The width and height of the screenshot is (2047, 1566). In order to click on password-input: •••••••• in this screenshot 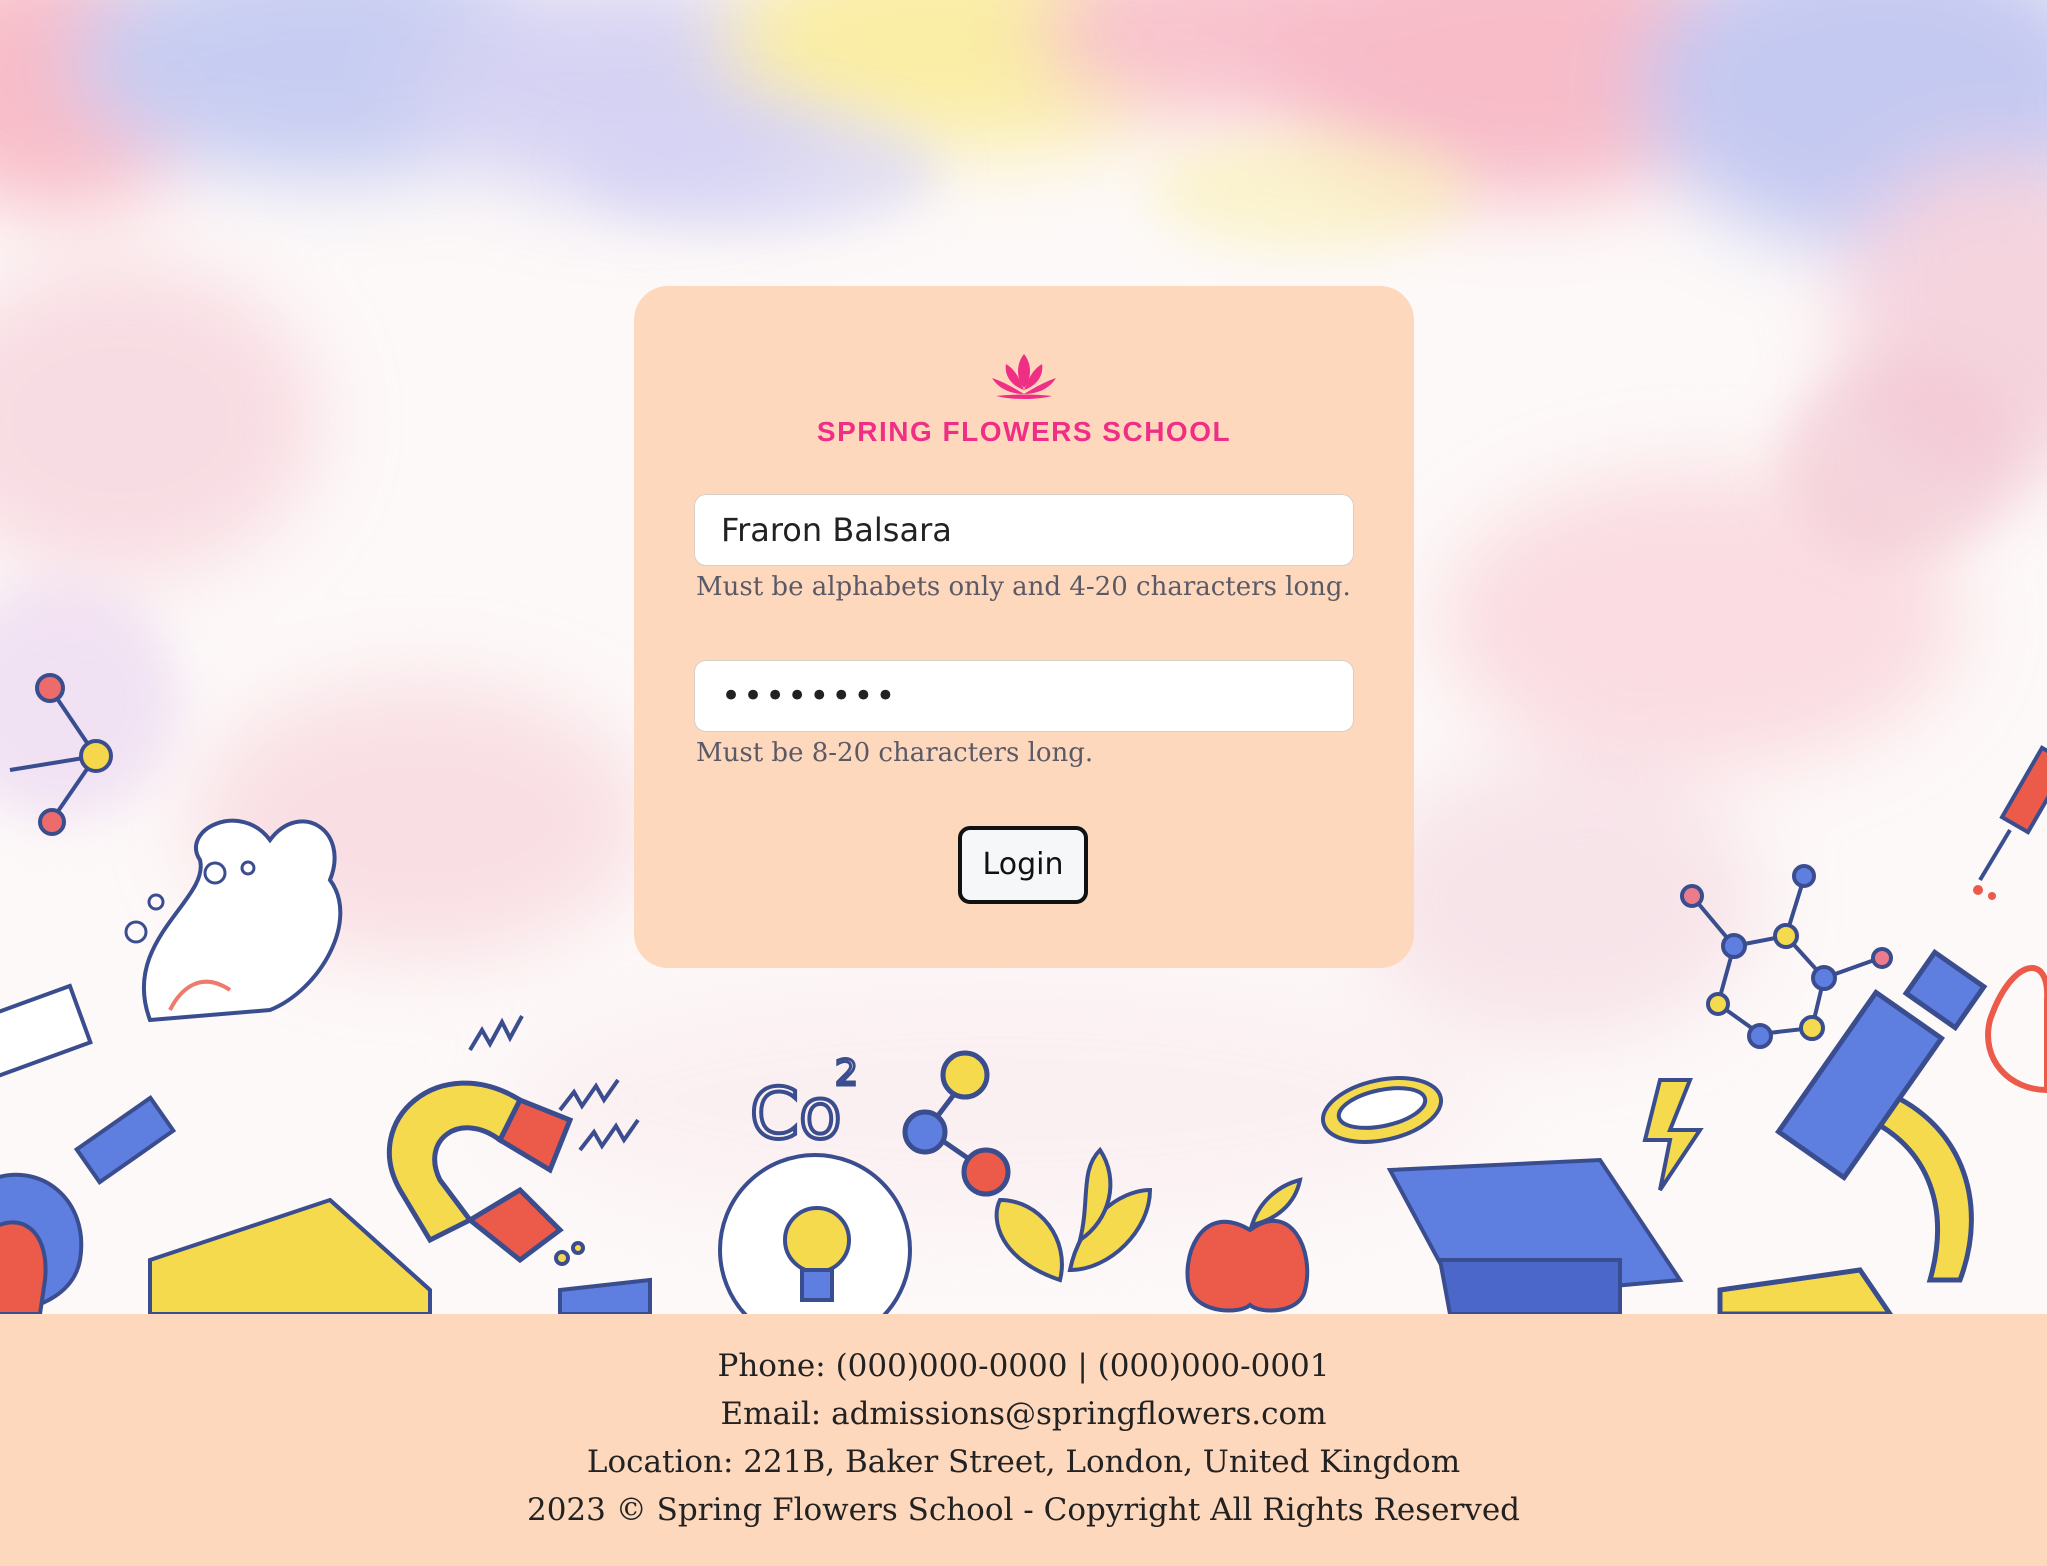, I will do `click(1024, 696)`.